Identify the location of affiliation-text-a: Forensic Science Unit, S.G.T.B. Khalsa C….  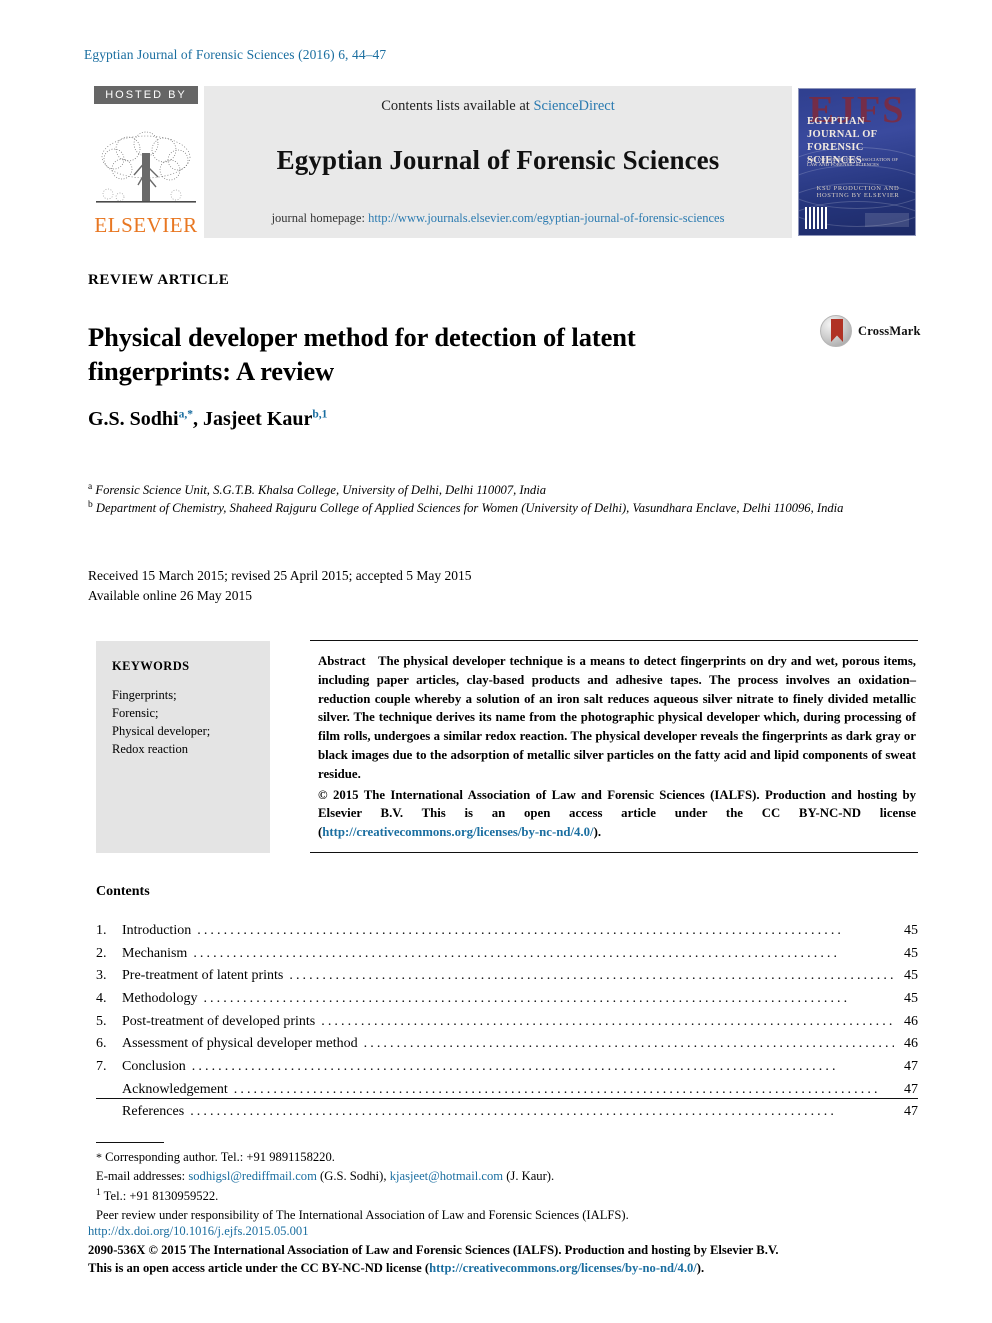
(320, 490).